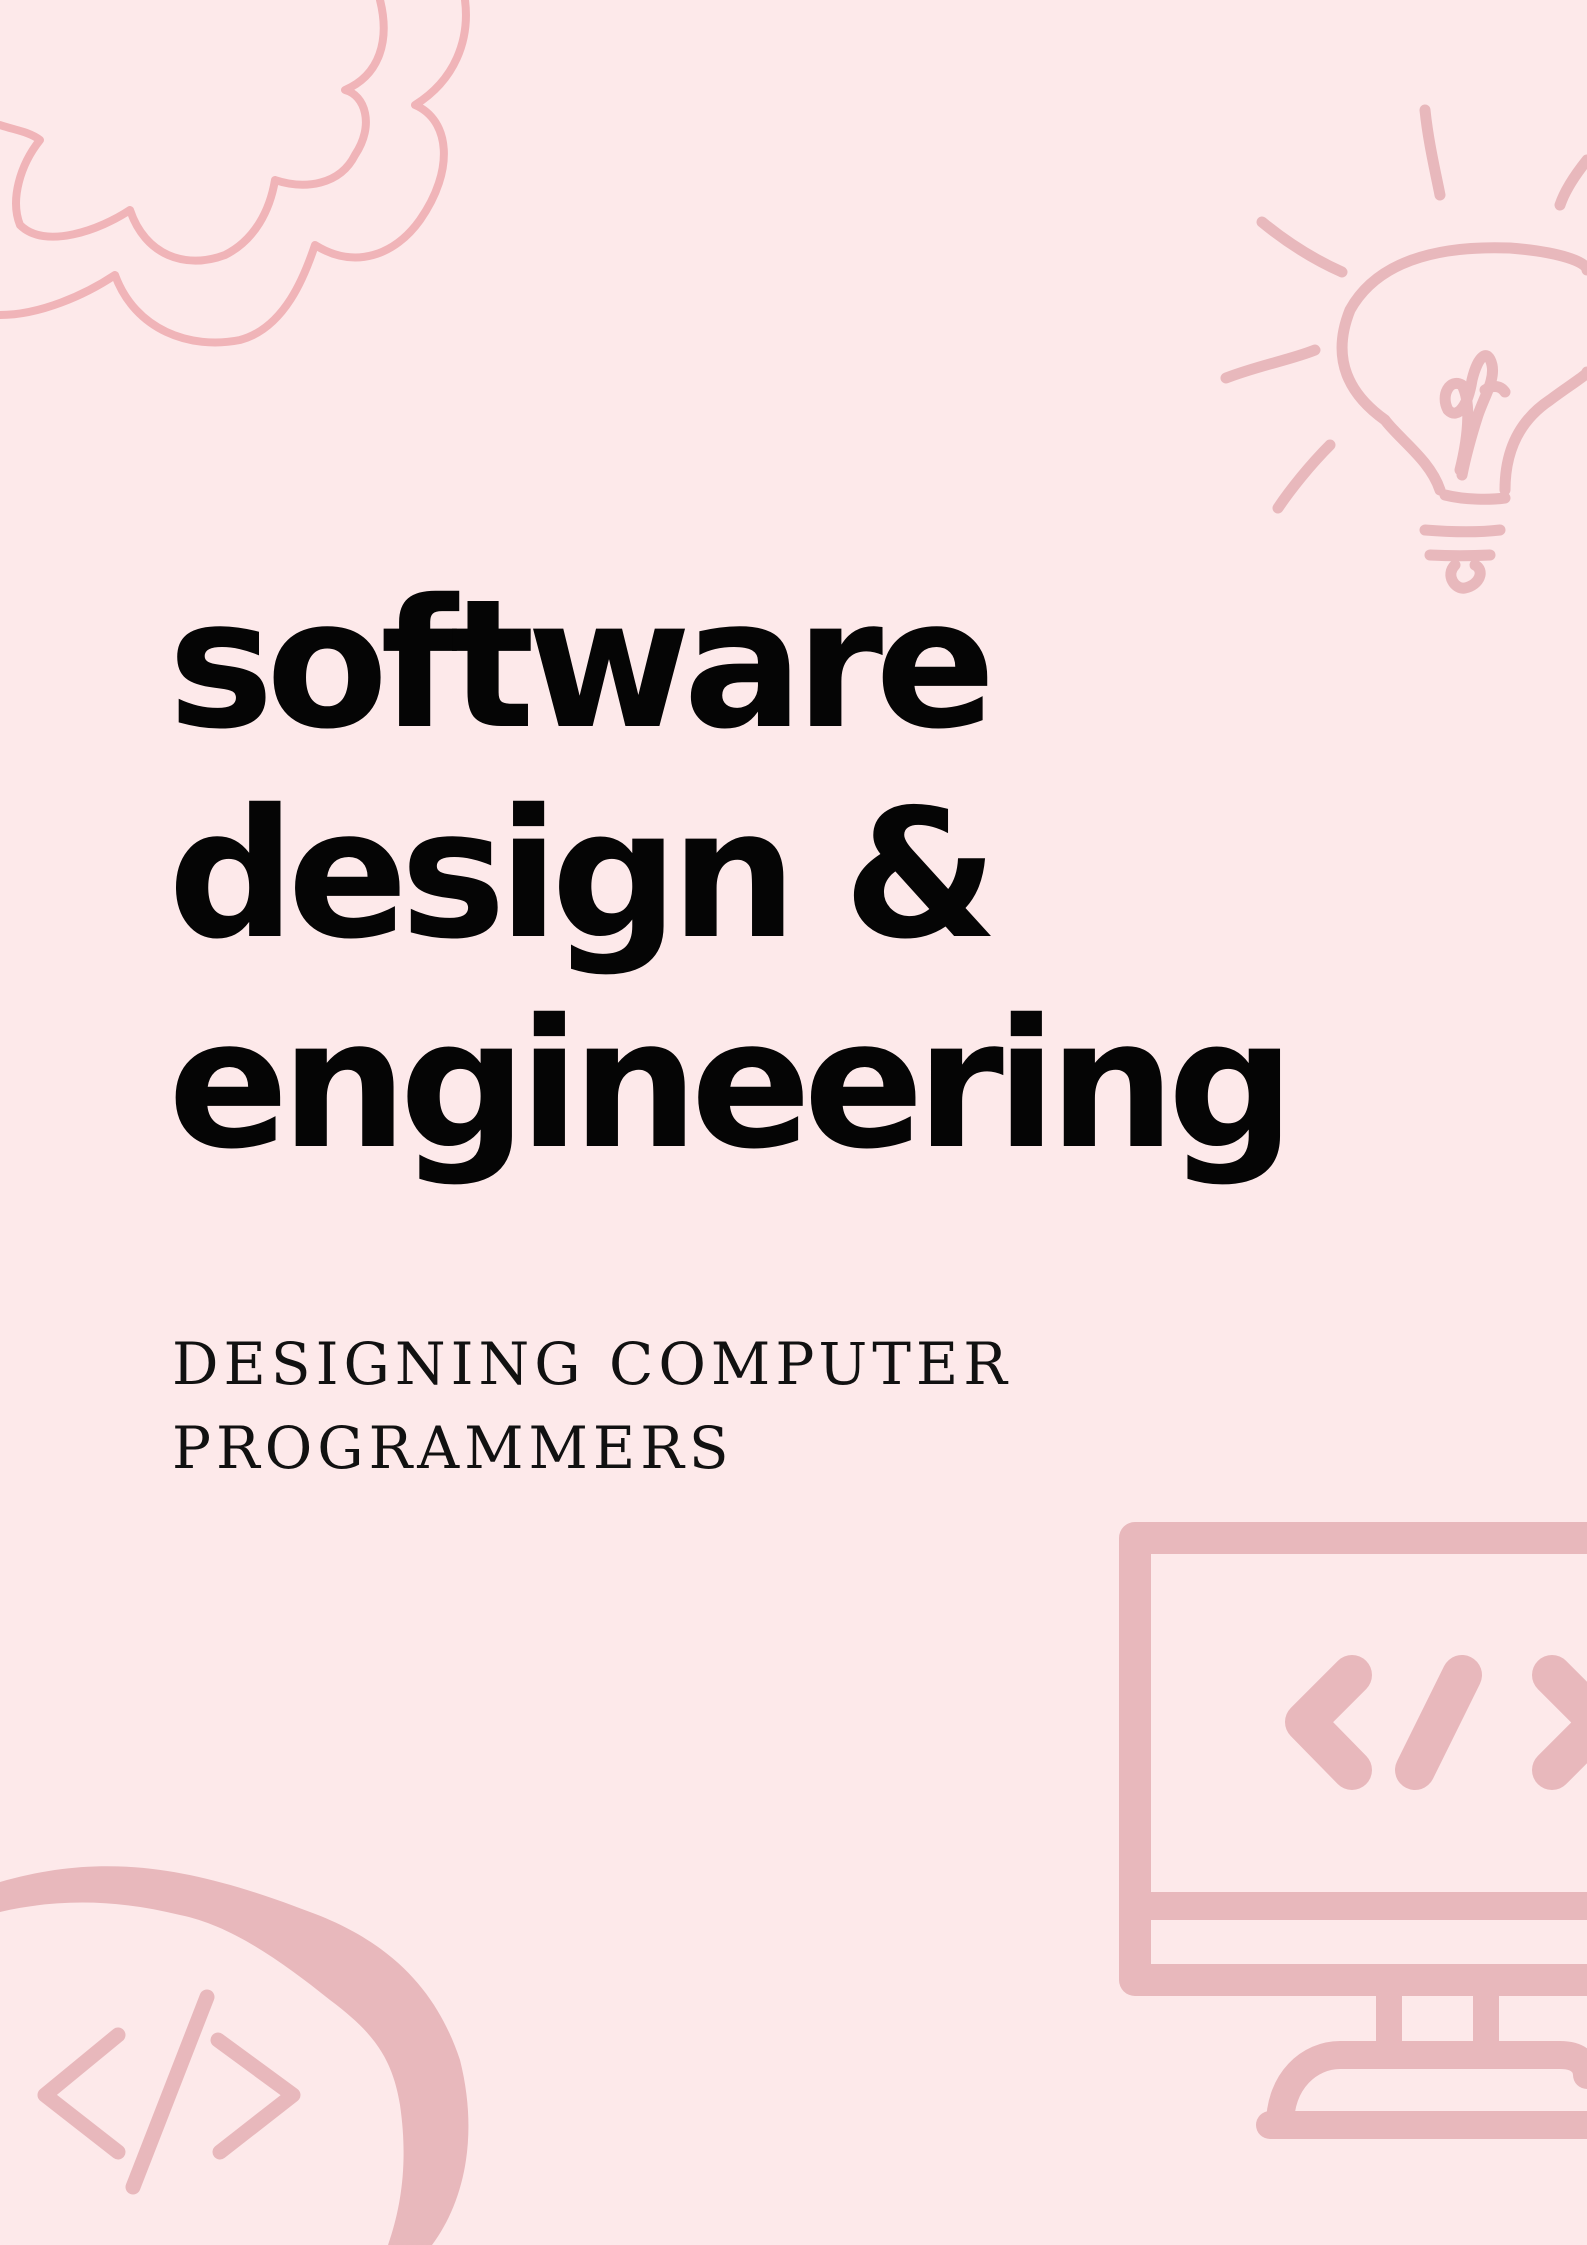 Image resolution: width=1587 pixels, height=2245 pixels. What do you see at coordinates (731, 1084) in the screenshot?
I see `title-line: engineering` at bounding box center [731, 1084].